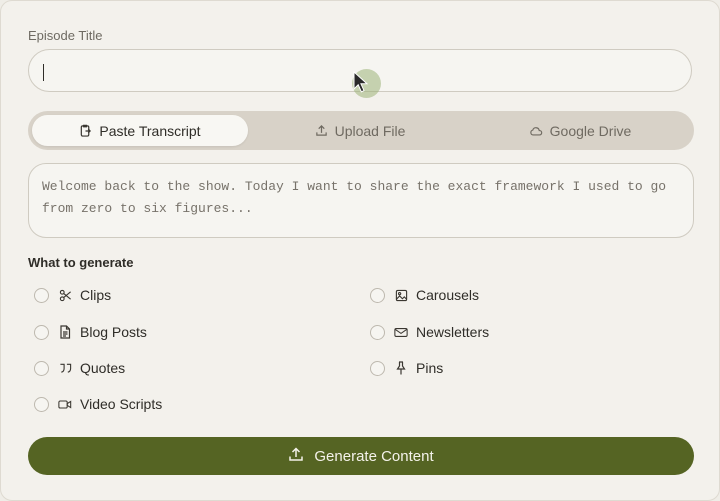 Image resolution: width=720 pixels, height=501 pixels. Describe the element at coordinates (590, 130) in the screenshot. I see `tab-label: Google Drive` at that location.